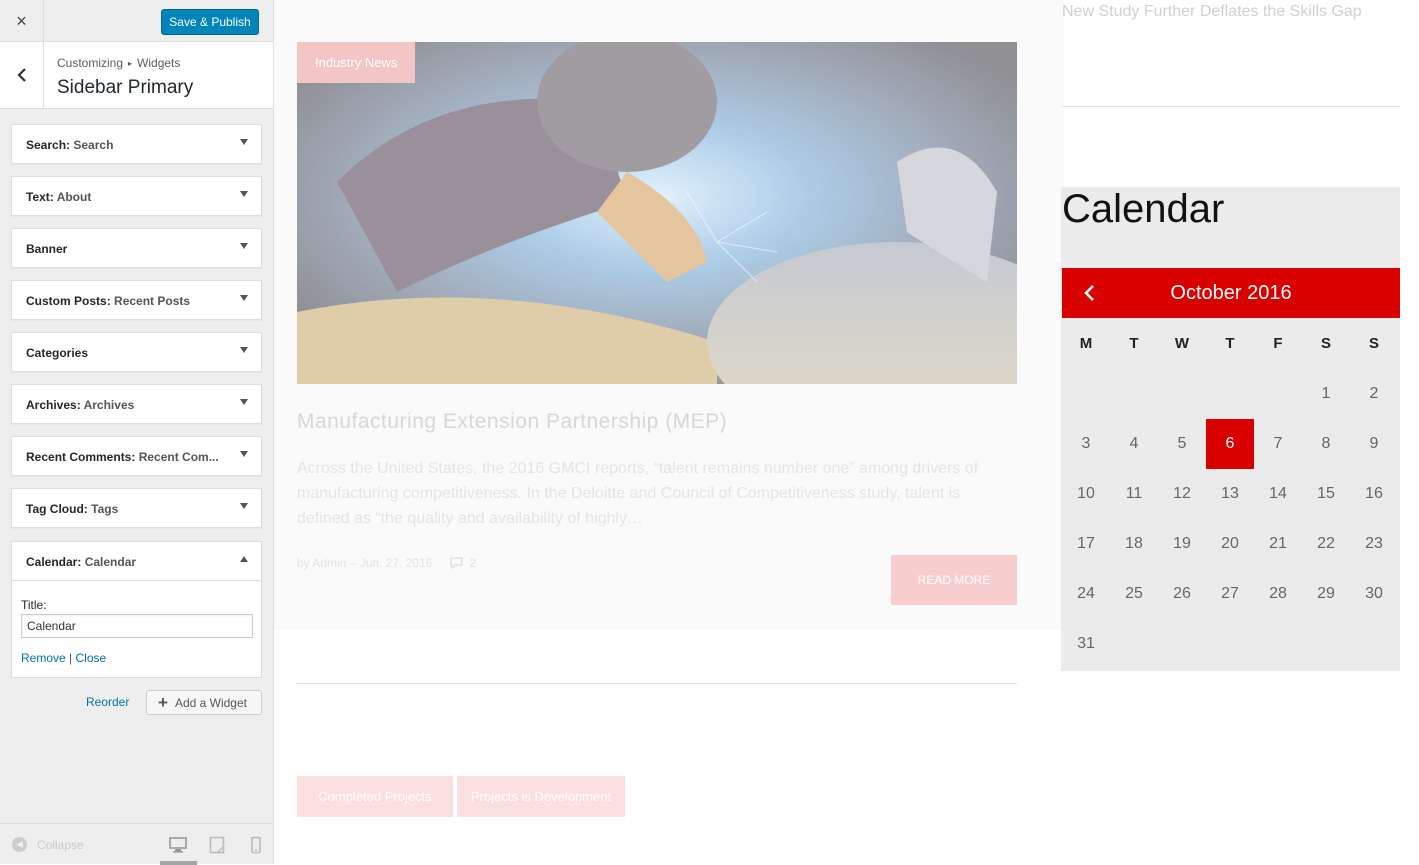  Describe the element at coordinates (19, 844) in the screenshot. I see `collapse-icon: ◀` at that location.